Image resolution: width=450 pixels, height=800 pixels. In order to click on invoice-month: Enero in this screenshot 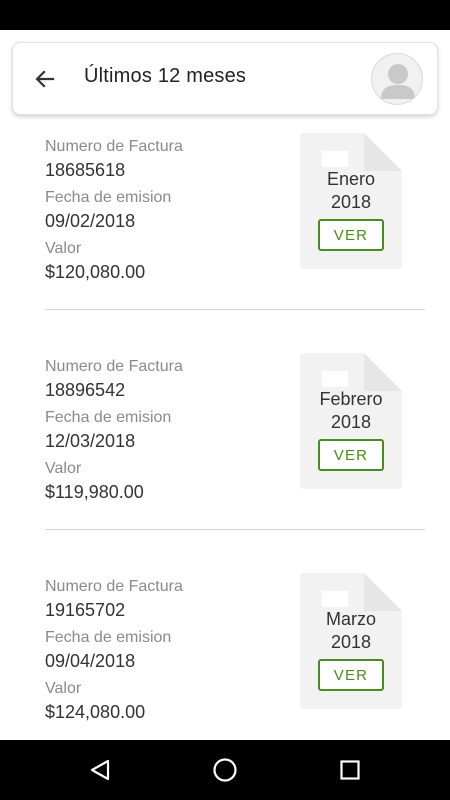, I will do `click(351, 179)`.